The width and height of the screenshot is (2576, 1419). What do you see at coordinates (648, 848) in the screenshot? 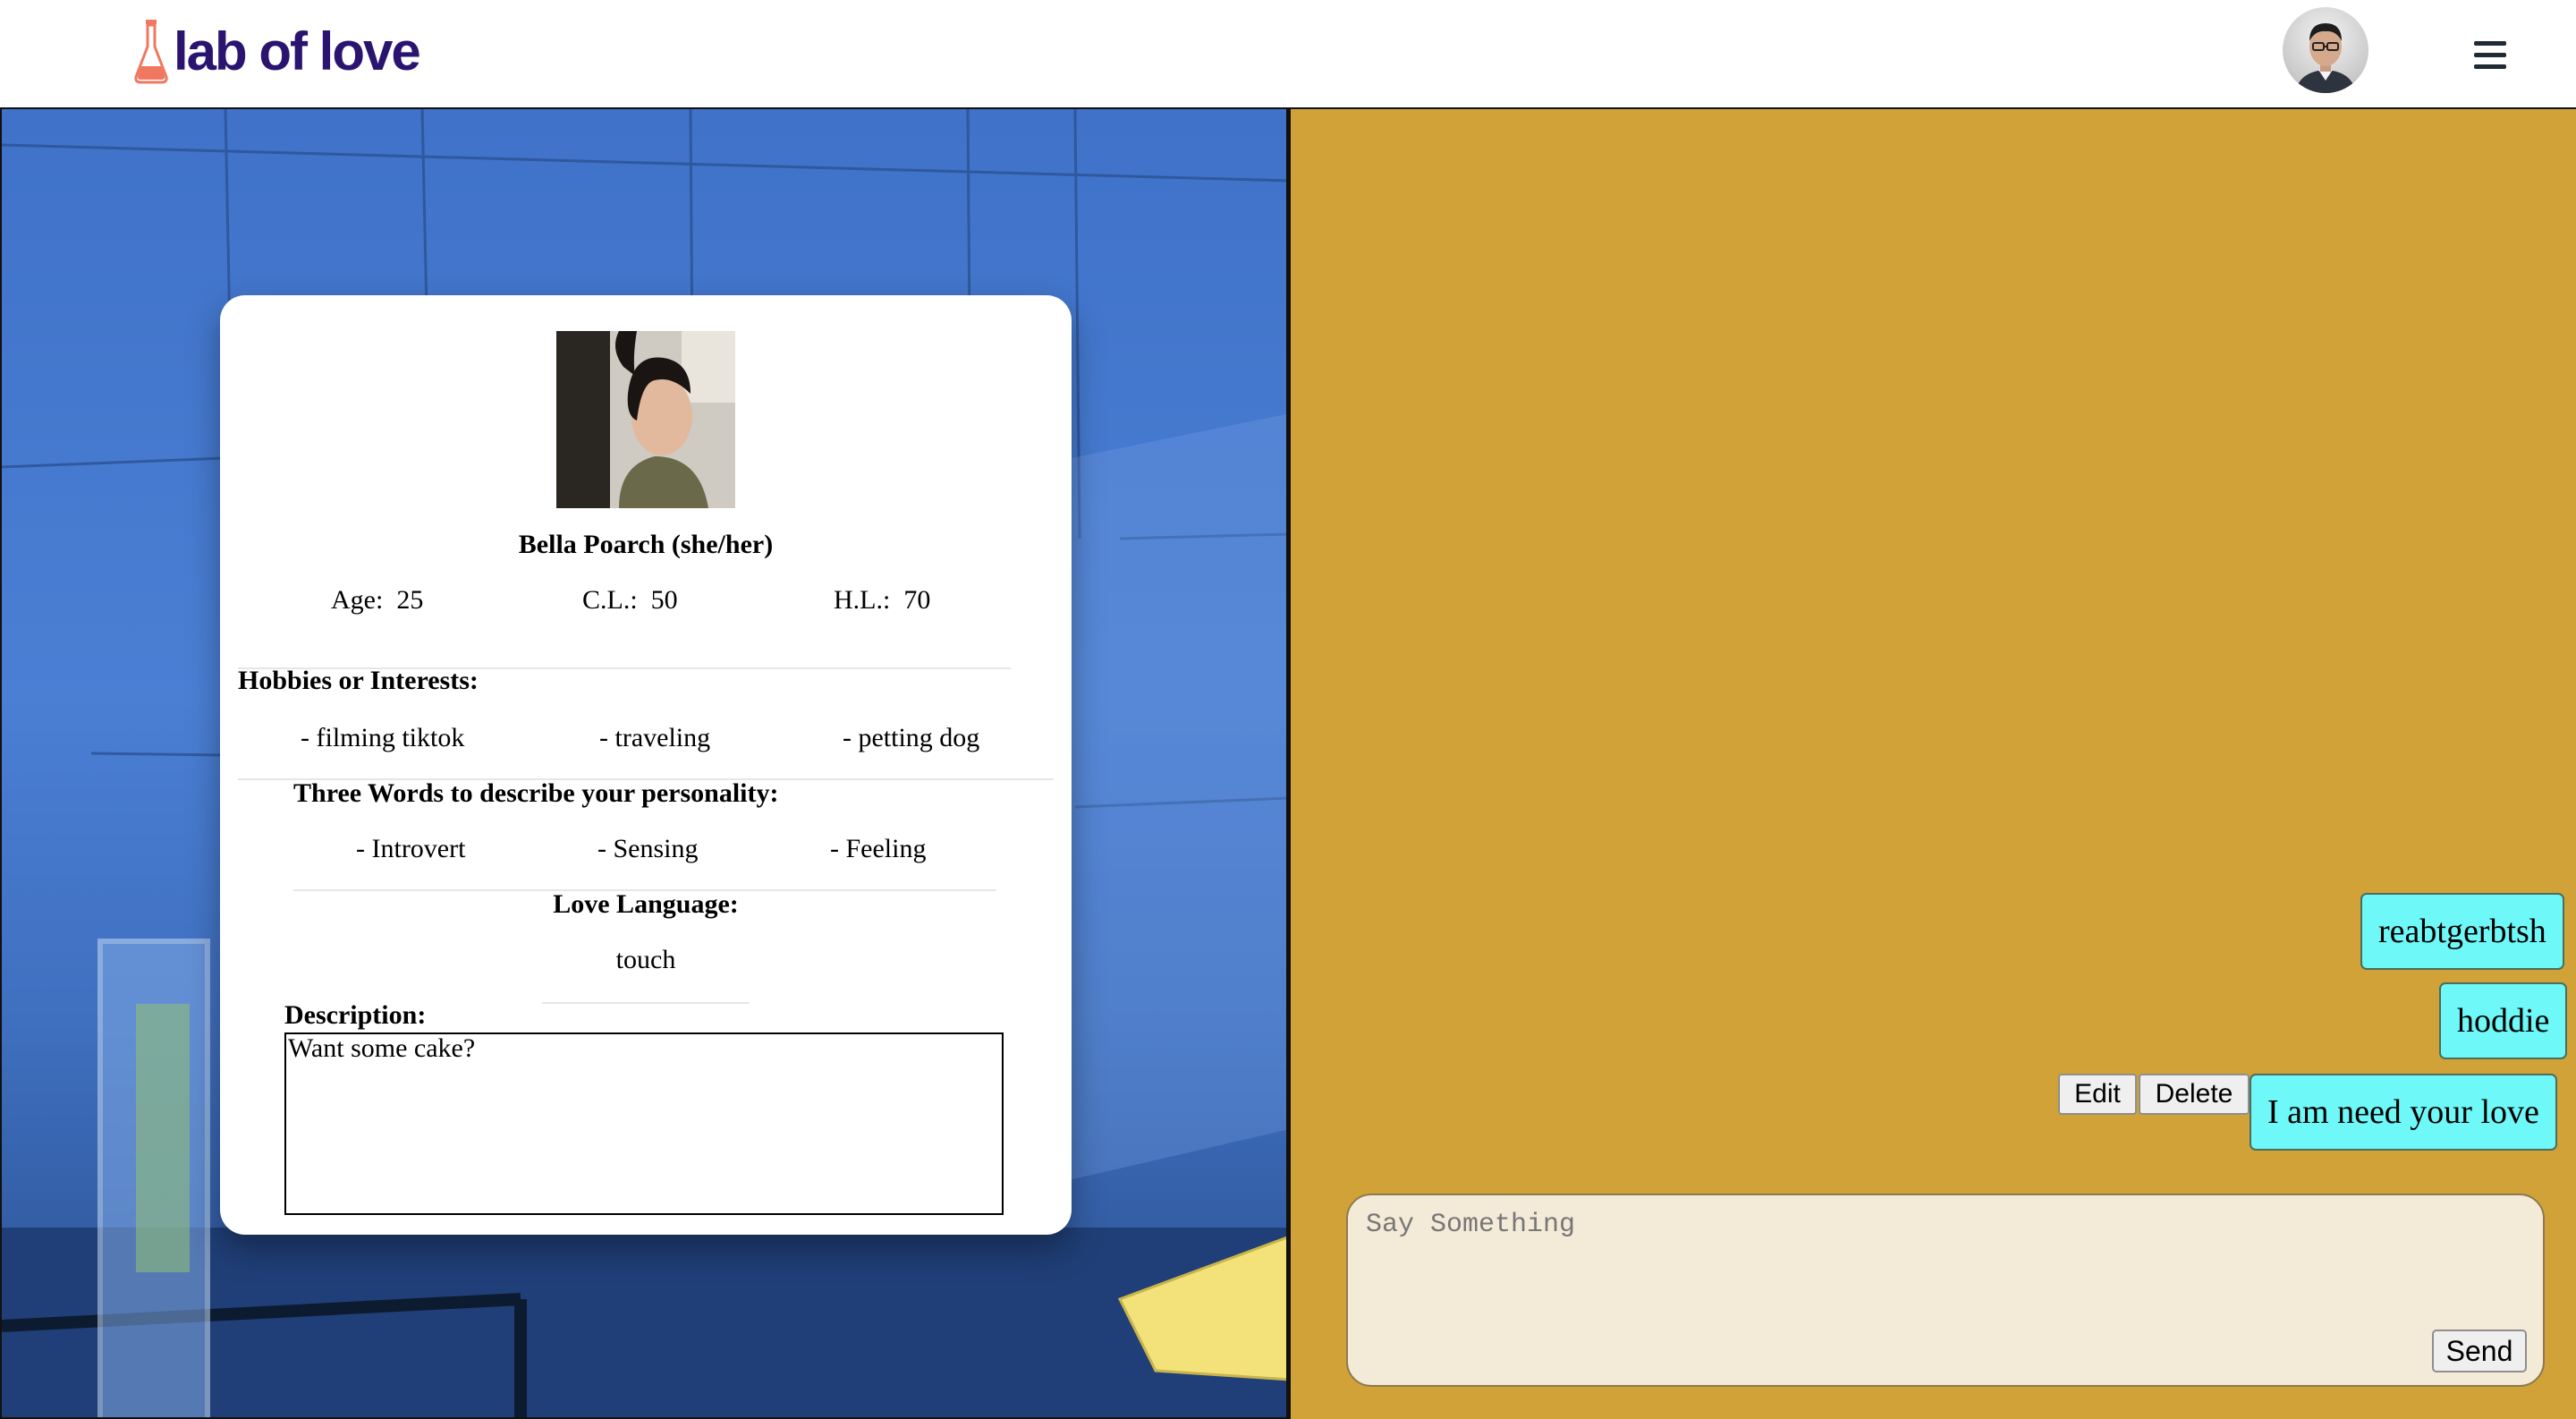
I see `personality-item: - Sensing` at bounding box center [648, 848].